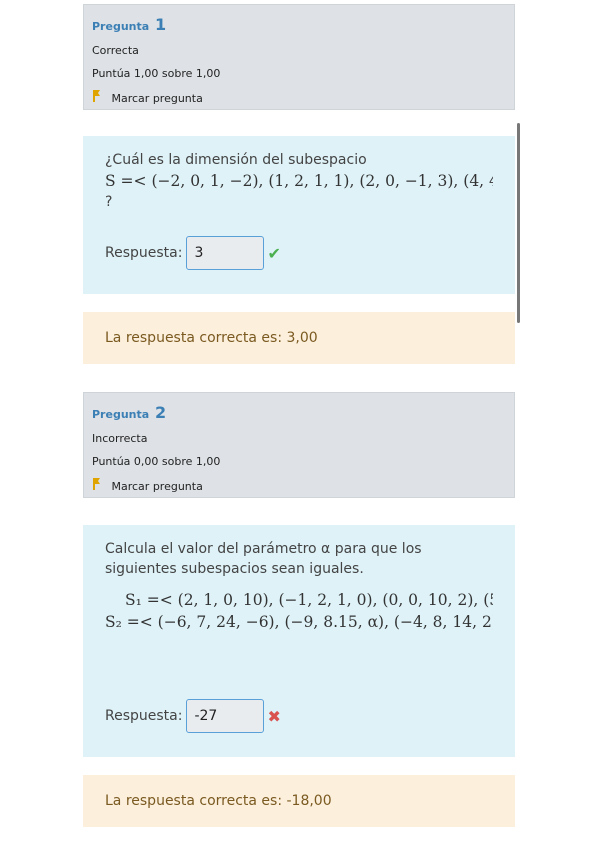 This screenshot has width=599, height=848. I want to click on question-text: ¿Cuál es la dimensión del subespacio, so click(236, 160).